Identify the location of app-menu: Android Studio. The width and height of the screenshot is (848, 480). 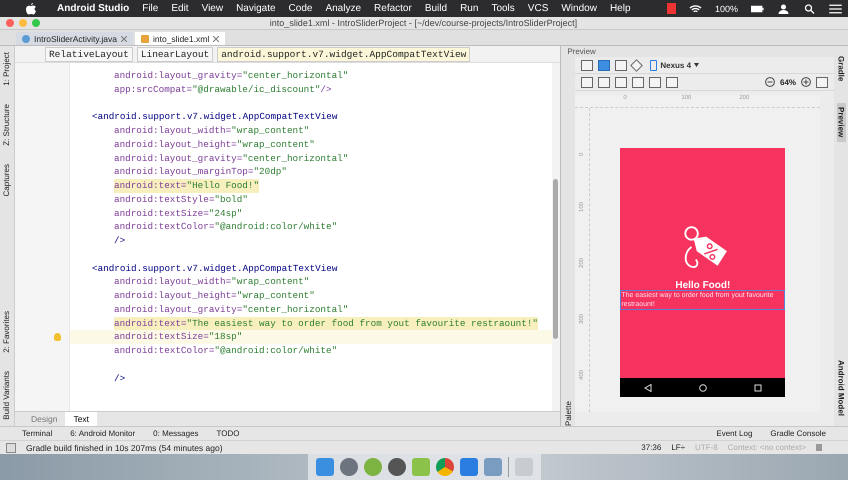
(93, 8).